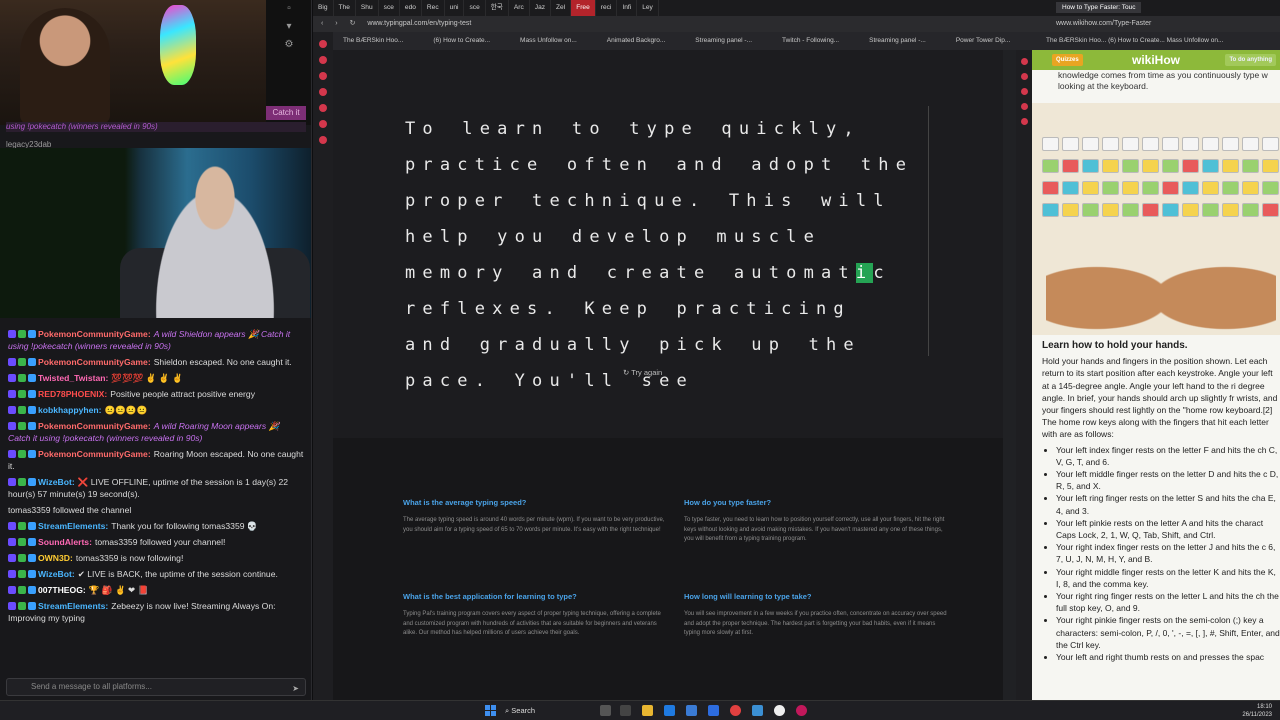 This screenshot has width=1280, height=720. Describe the element at coordinates (295, 689) in the screenshot. I see `send-icon: ➤` at that location.